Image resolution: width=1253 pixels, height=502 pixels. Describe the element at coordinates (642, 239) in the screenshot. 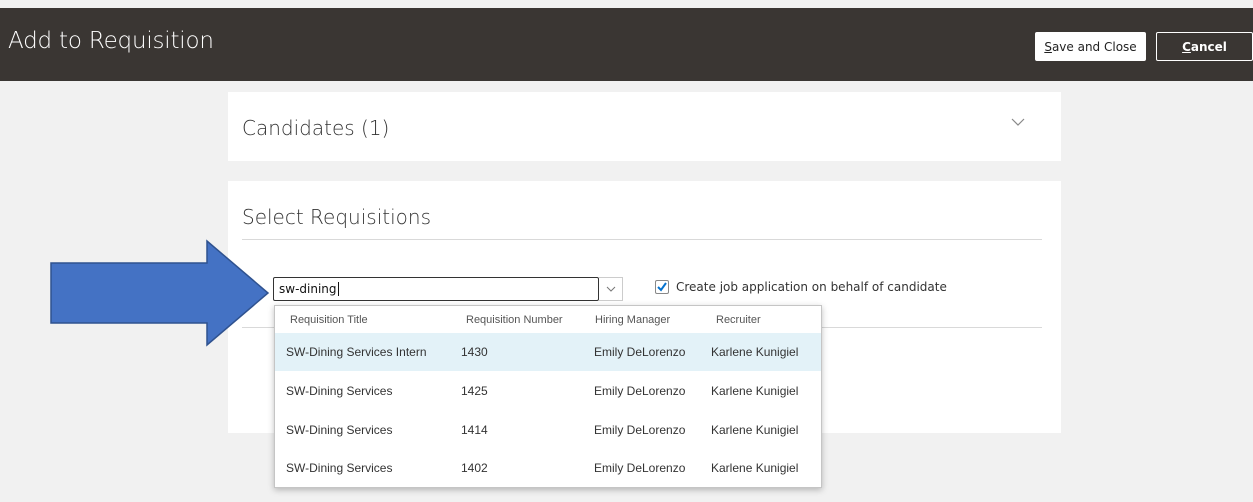

I see `section-divider` at that location.